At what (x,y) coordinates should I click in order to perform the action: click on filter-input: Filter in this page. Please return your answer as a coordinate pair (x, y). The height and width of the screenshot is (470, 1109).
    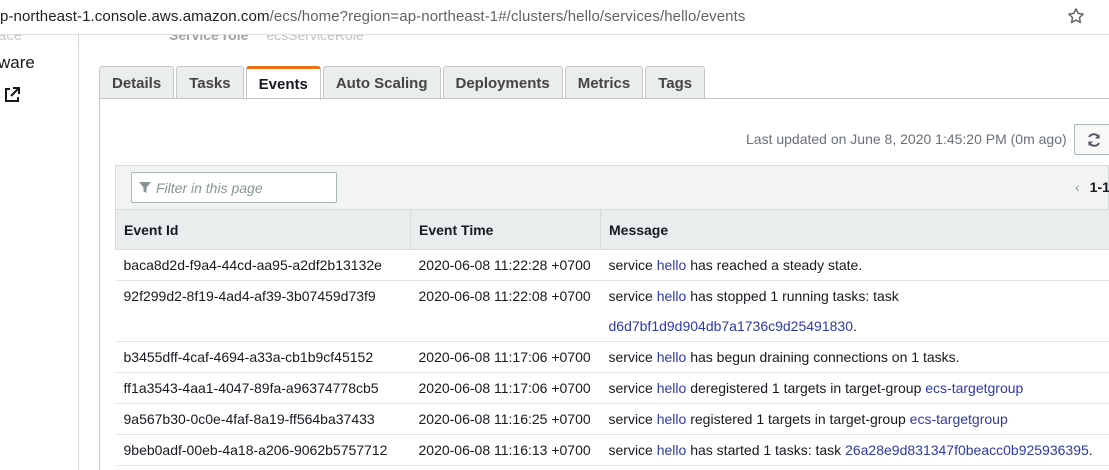
    Looking at the image, I should click on (234, 187).